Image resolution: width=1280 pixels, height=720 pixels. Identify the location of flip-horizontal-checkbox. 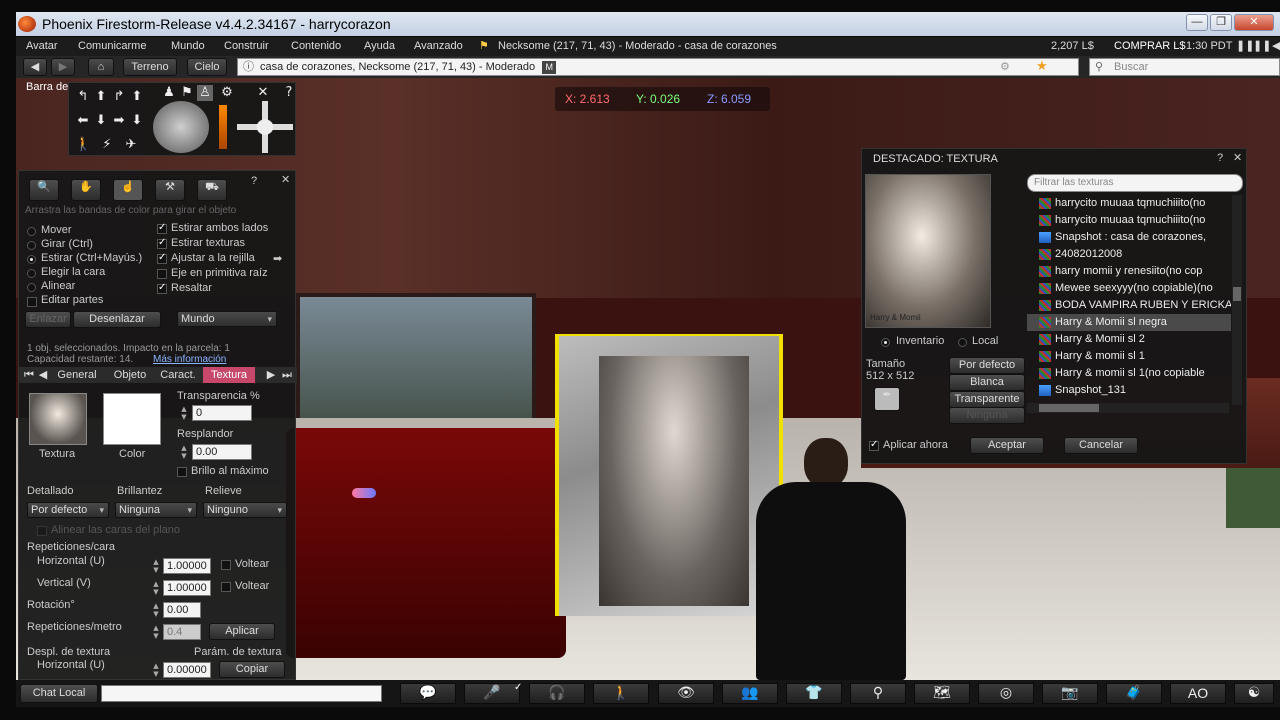
(226, 565).